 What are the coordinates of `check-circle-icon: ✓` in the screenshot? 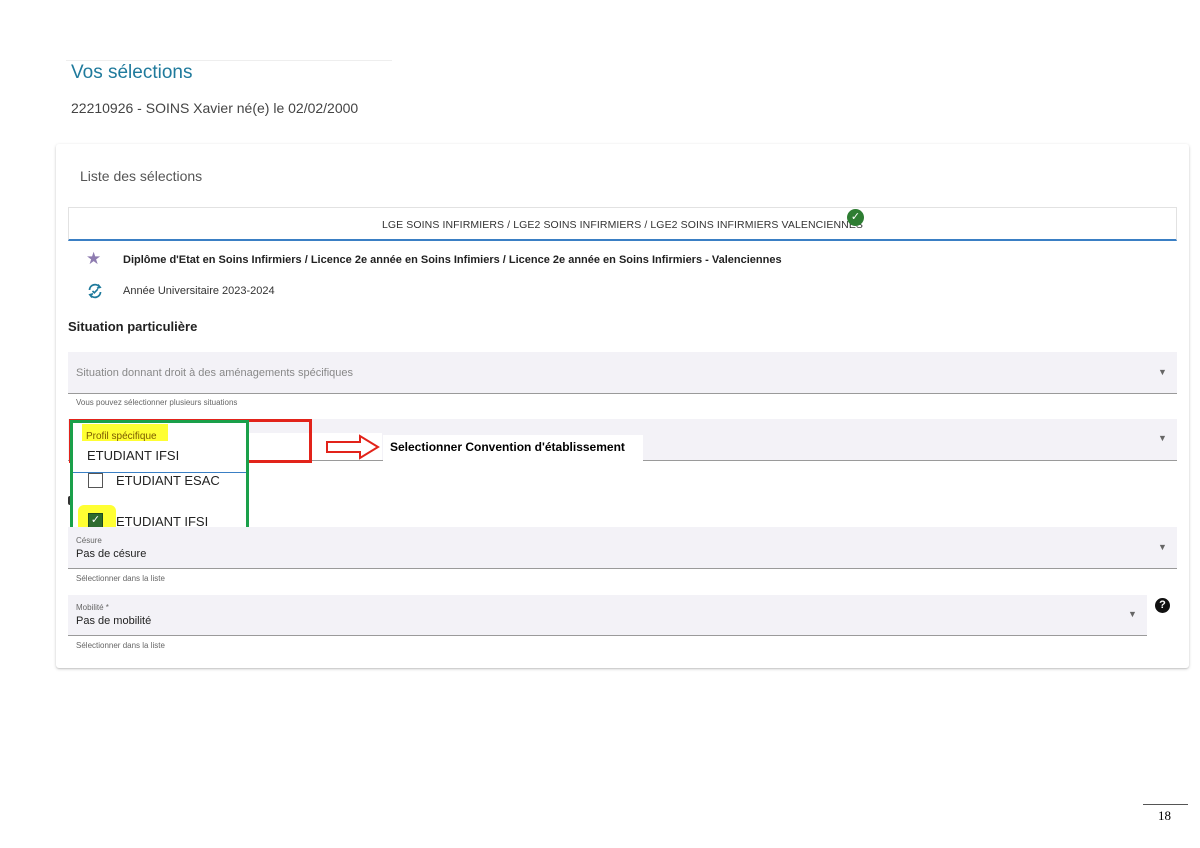 It's located at (855, 217).